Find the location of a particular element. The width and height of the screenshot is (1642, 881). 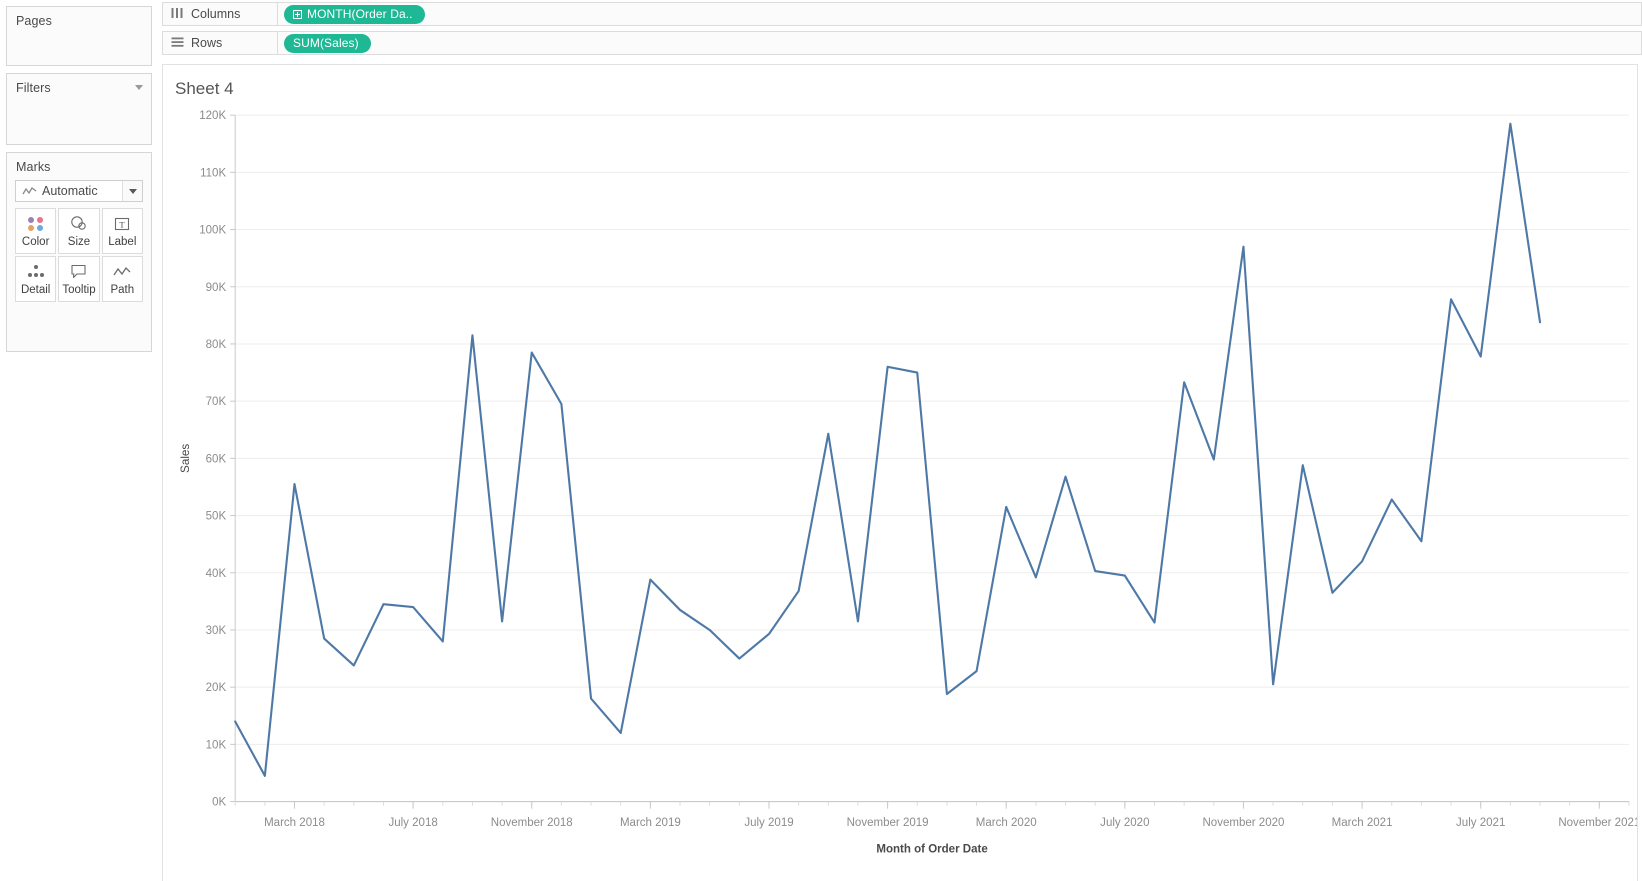

tooltip-bubble-icon is located at coordinates (78, 272).